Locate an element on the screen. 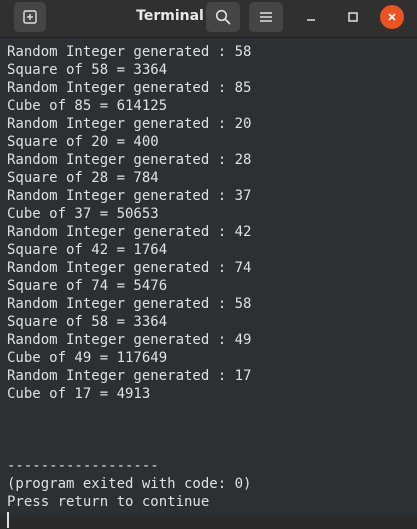 The image size is (417, 529). new-tab-icon is located at coordinates (30, 17).